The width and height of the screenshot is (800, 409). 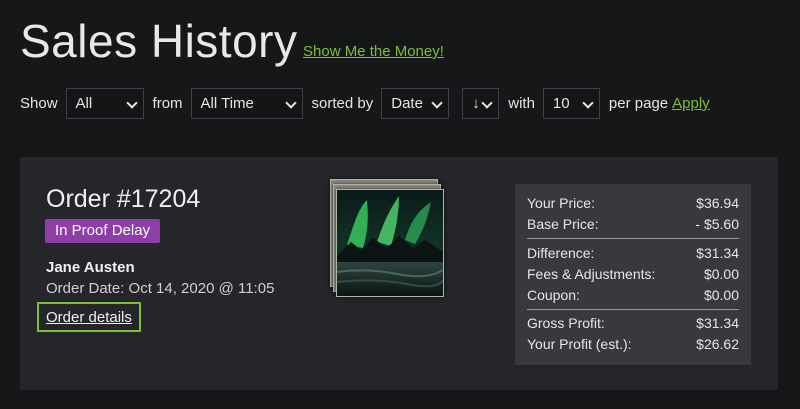 What do you see at coordinates (638, 103) in the screenshot?
I see `per-page-label: per page` at bounding box center [638, 103].